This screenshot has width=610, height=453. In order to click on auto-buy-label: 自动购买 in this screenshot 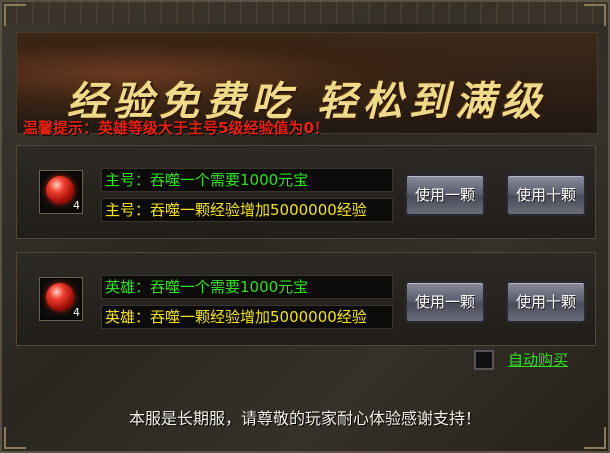, I will do `click(538, 359)`.